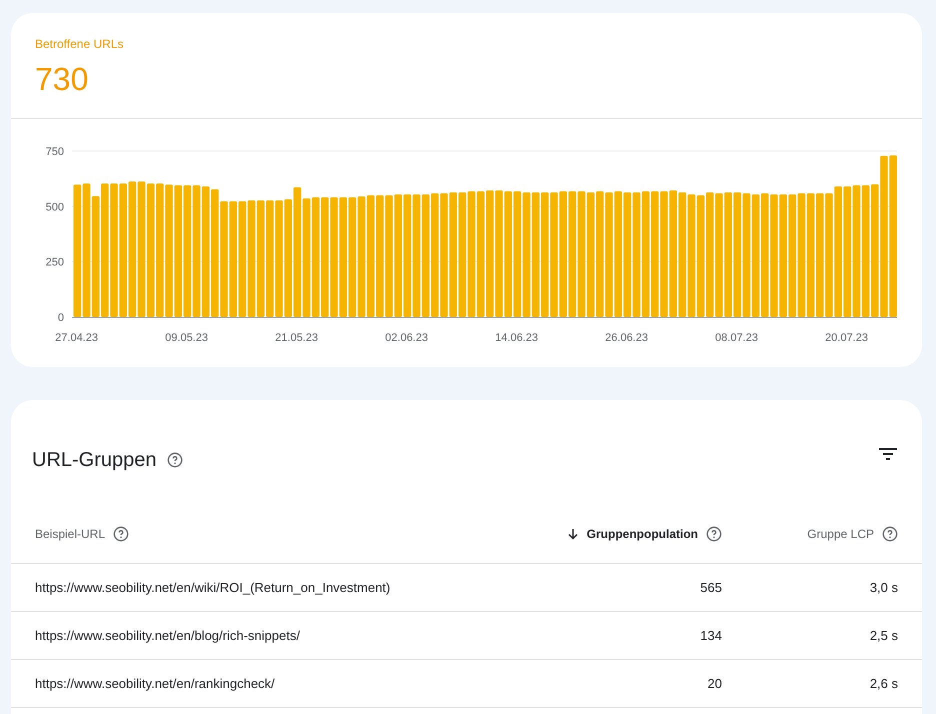 This screenshot has height=714, width=936. I want to click on column-header: Gruppenpopulation, so click(642, 534).